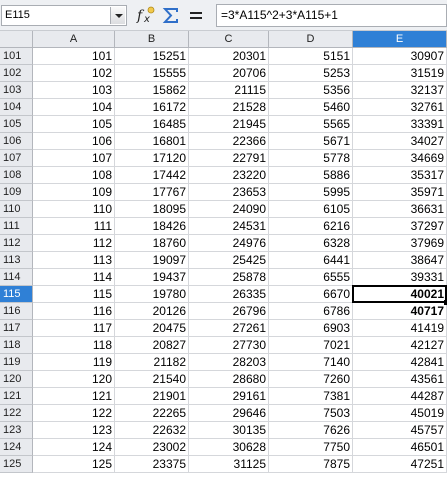  What do you see at coordinates (16, 209) in the screenshot?
I see `row-header: 110` at bounding box center [16, 209].